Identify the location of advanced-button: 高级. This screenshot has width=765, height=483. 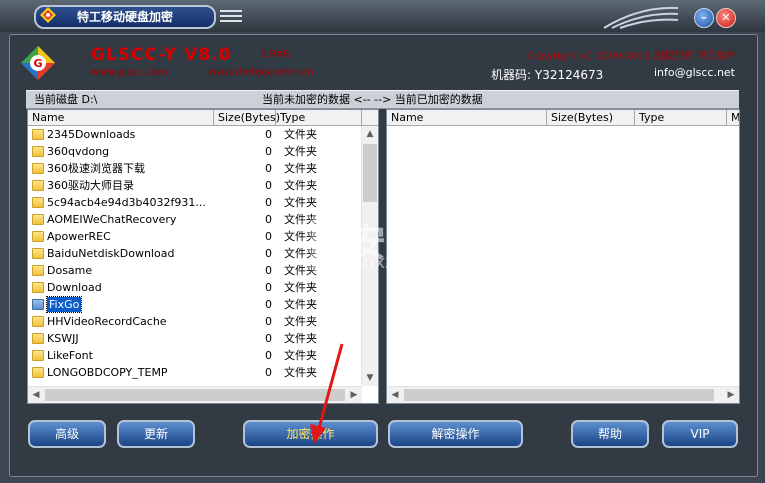
(67, 434).